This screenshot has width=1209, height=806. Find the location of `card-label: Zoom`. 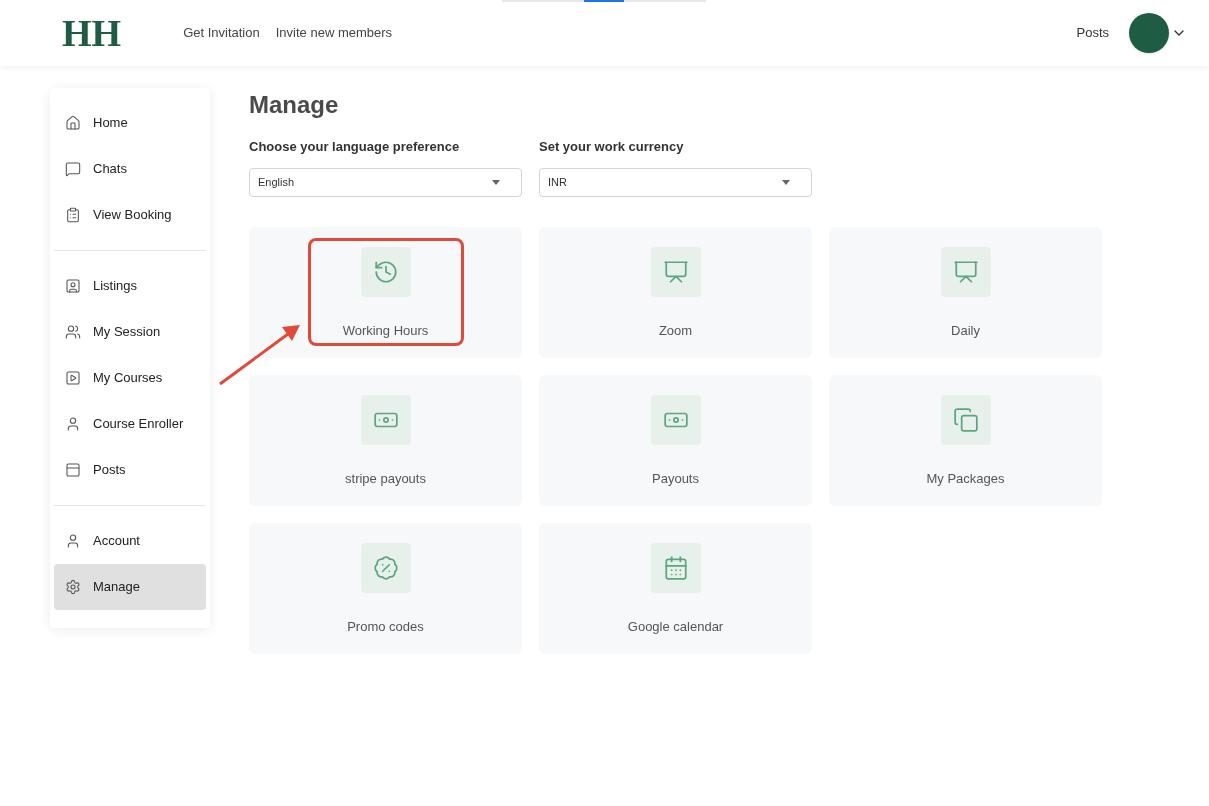

card-label: Zoom is located at coordinates (675, 330).